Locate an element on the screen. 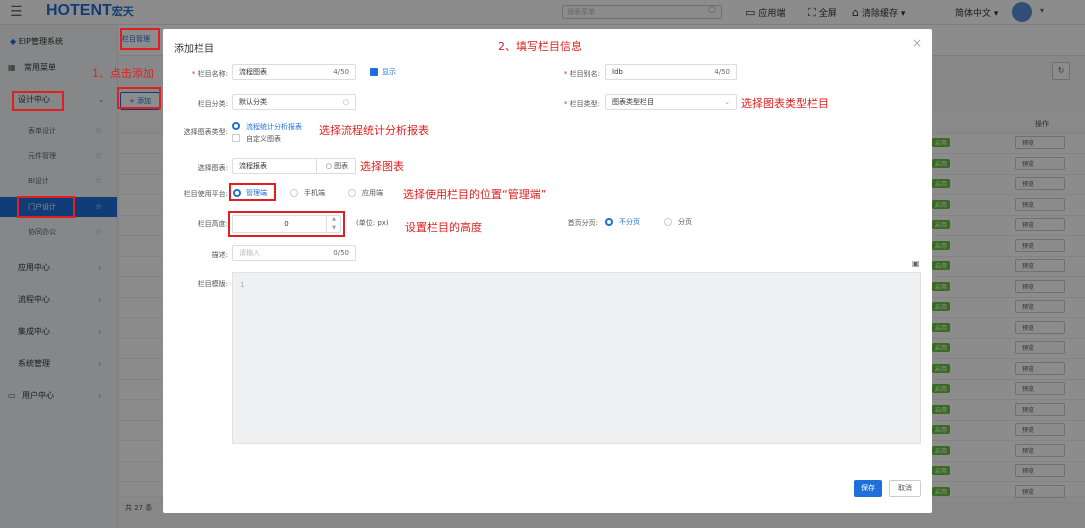  annotation-chart-type: 选择流程统计分析报表 is located at coordinates (374, 130).